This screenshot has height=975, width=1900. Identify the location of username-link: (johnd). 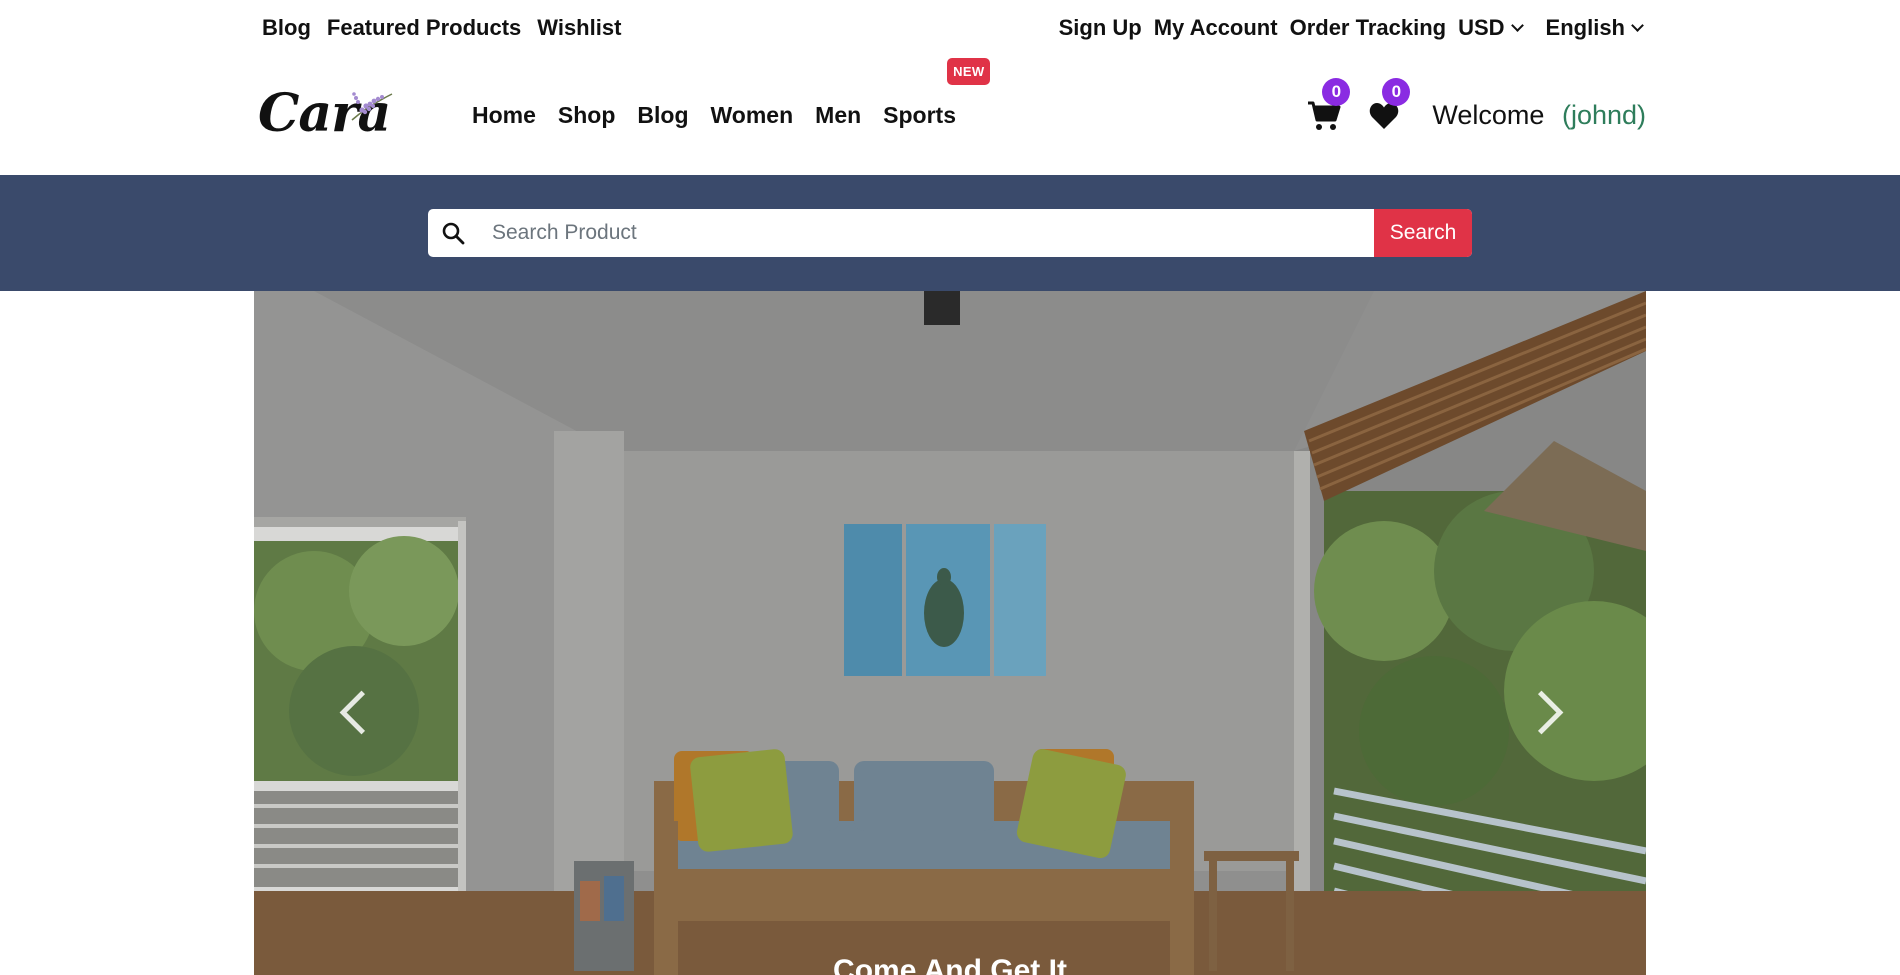
(1604, 115).